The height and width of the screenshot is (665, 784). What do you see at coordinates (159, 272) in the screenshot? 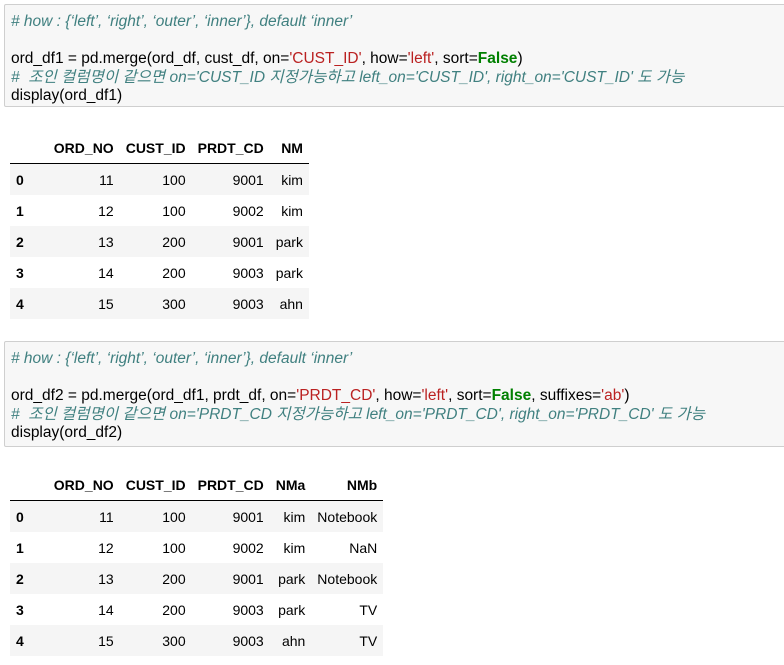
I see `table-row: 3 14 200 9003 park` at bounding box center [159, 272].